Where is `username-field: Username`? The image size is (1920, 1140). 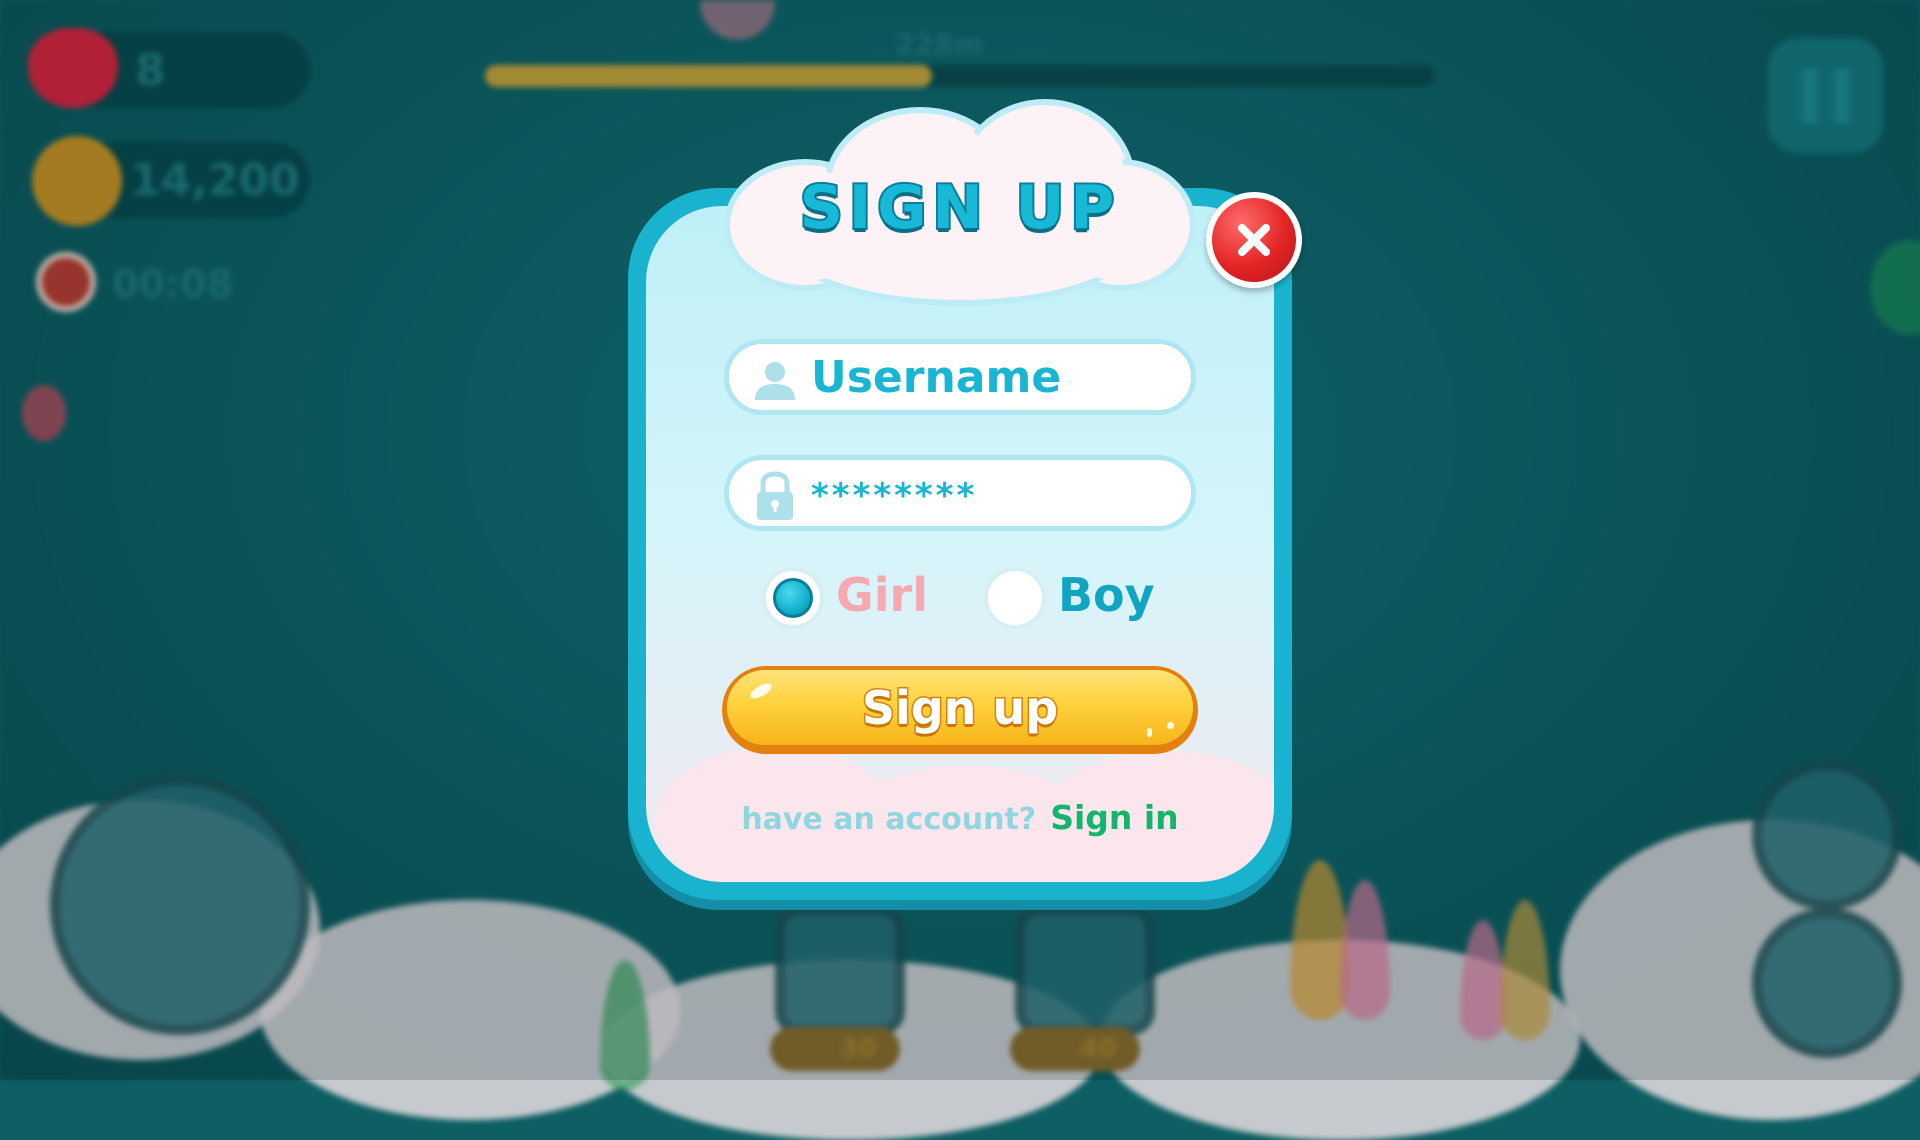 username-field: Username is located at coordinates (960, 377).